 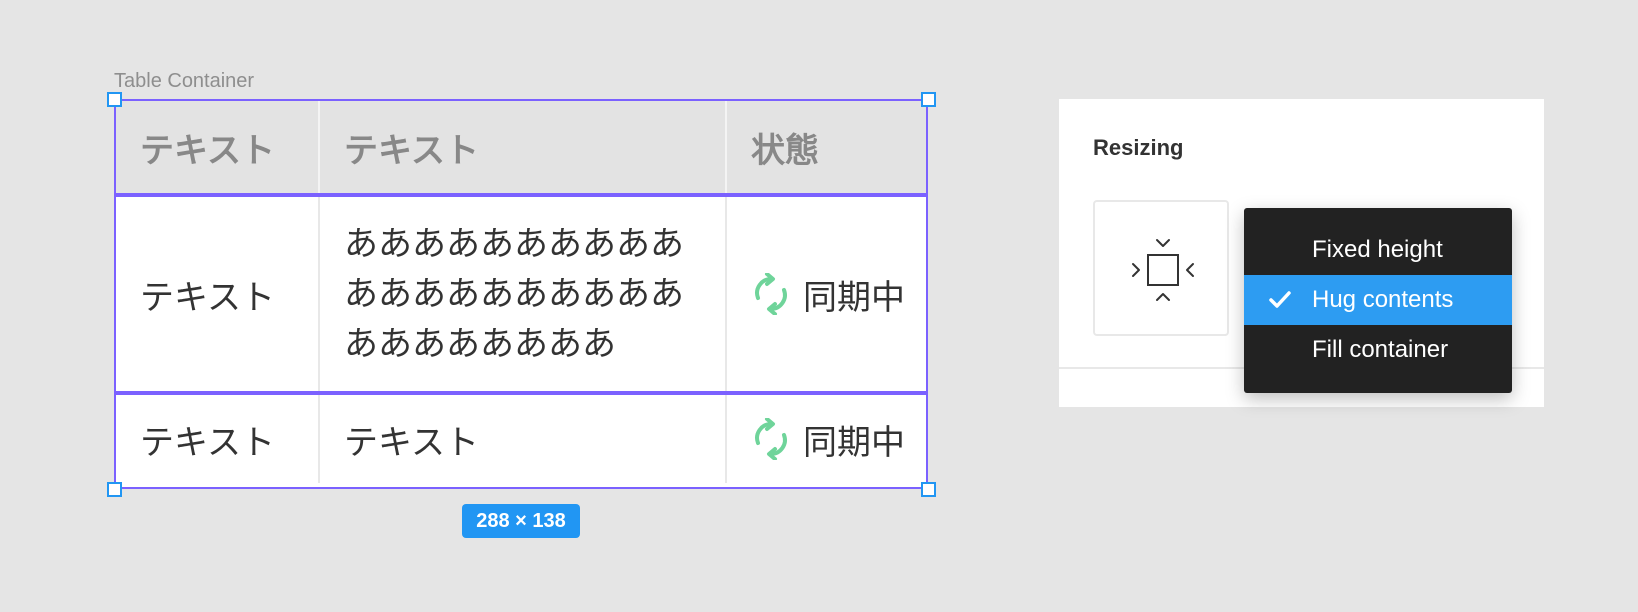 I want to click on resize-handle-bottom-right, so click(x=928, y=489).